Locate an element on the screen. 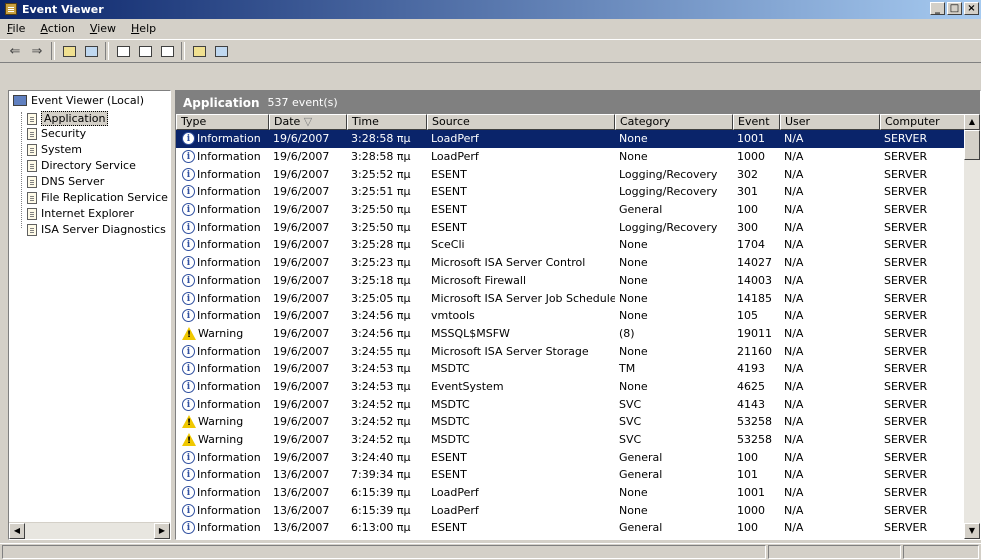 The image size is (981, 560). column-header-type: Type is located at coordinates (222, 122).